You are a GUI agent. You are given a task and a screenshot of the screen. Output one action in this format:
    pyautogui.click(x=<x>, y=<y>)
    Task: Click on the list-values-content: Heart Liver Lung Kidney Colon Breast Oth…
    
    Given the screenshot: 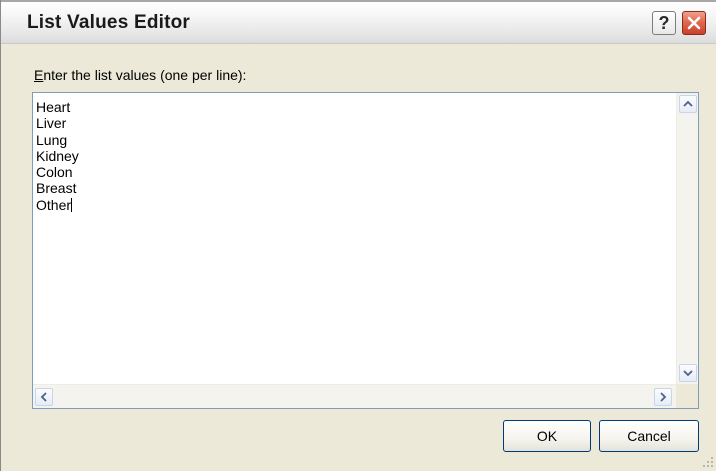 What is the action you would take?
    pyautogui.click(x=57, y=156)
    